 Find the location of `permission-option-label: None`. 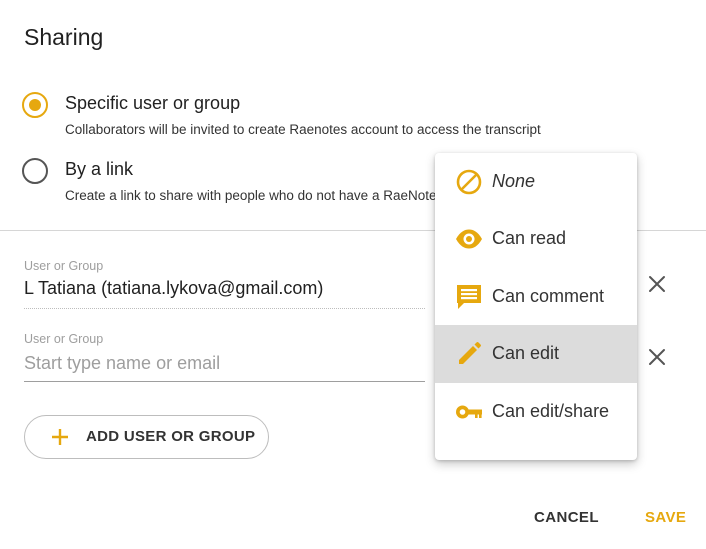

permission-option-label: None is located at coordinates (514, 181).